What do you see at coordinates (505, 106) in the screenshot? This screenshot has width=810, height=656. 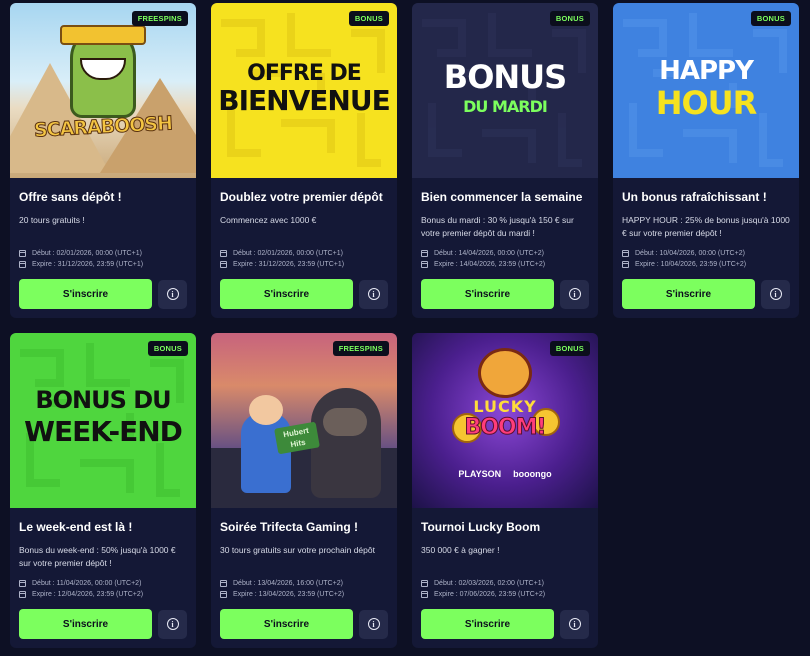 I see `art-title-line2: DU MARDI` at bounding box center [505, 106].